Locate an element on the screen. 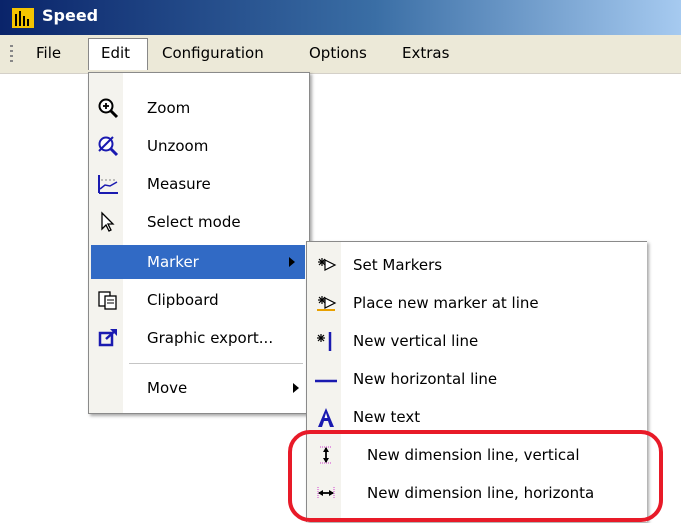 Image resolution: width=681 pixels, height=523 pixels. menu-item-label: New text is located at coordinates (387, 417).